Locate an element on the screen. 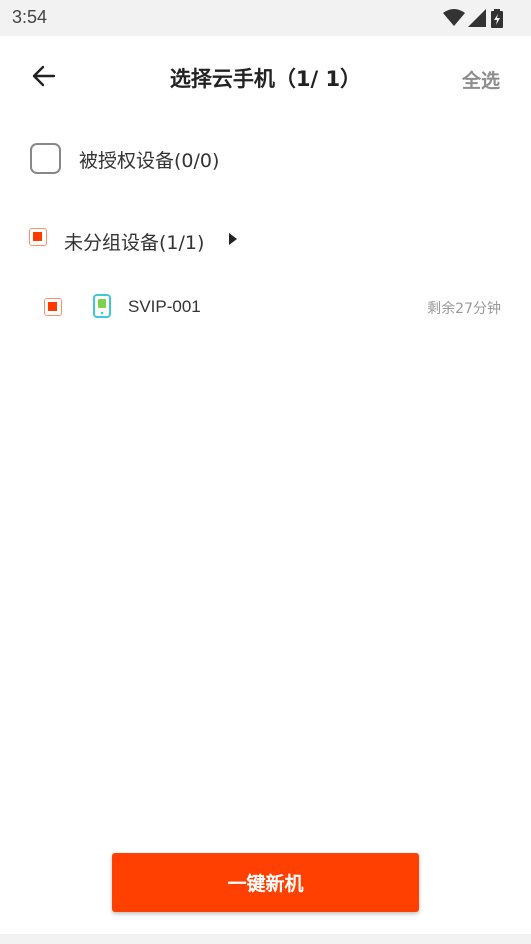 The height and width of the screenshot is (944, 531). authorized-devices-checkbox is located at coordinates (45, 158).